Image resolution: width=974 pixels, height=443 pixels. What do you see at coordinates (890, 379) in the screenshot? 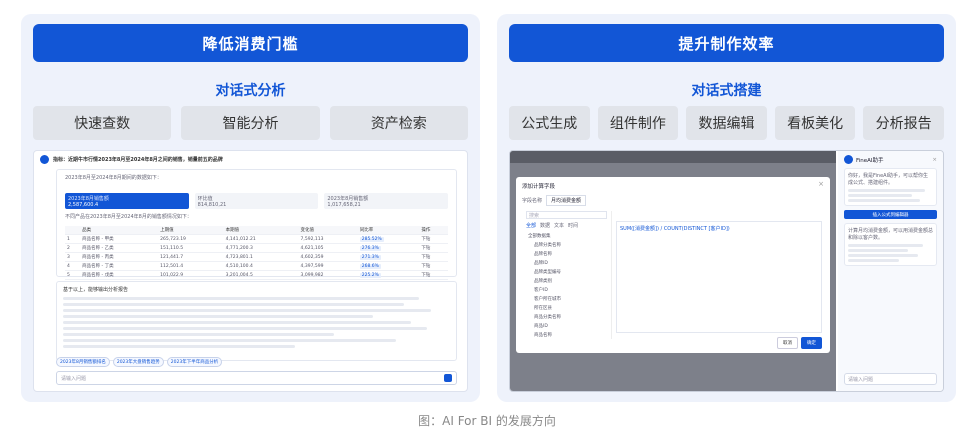
I see `assistant-input: 请输入问题` at bounding box center [890, 379].